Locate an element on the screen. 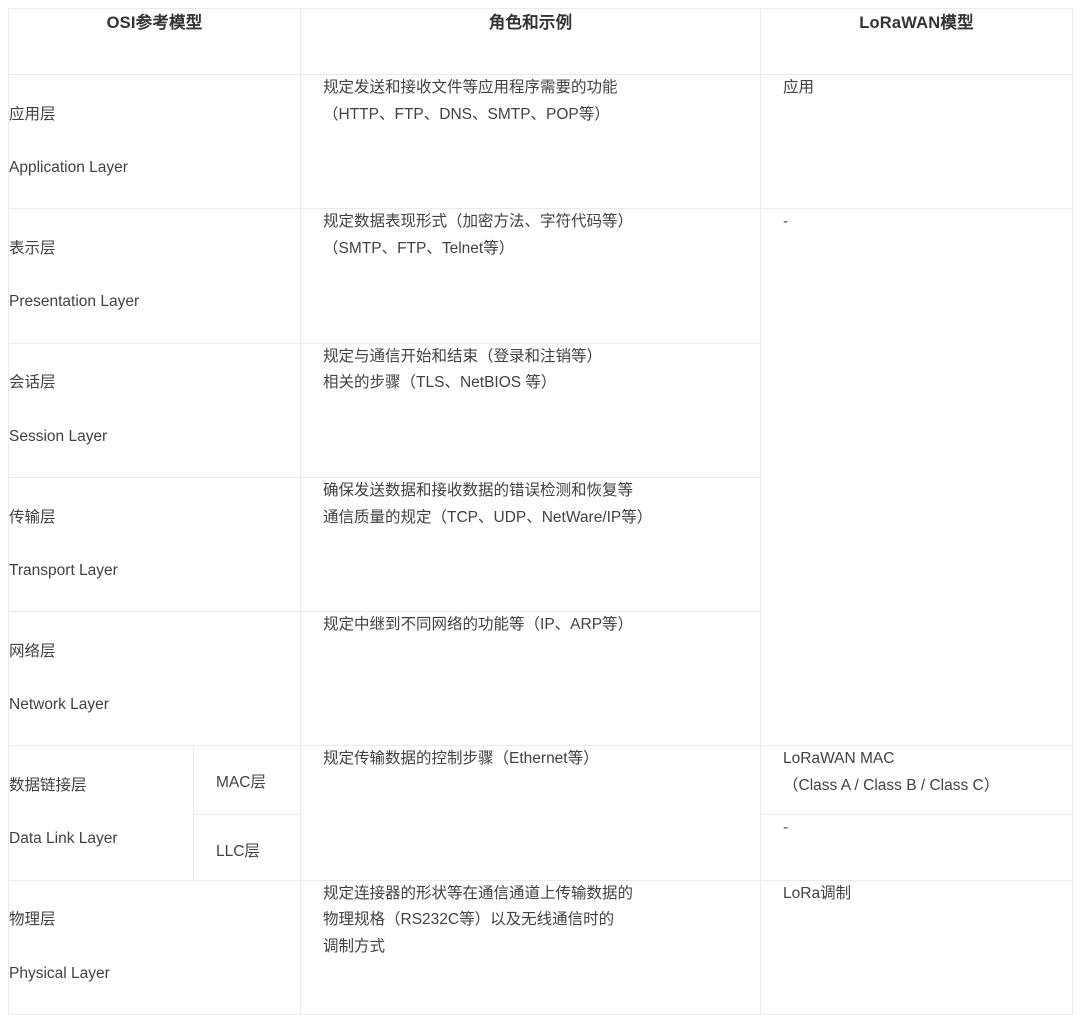 The image size is (1080, 1015). role-presentation: 规定数据表现形式（加密方法、字符代码等） （SMTP、FTP、Telnet等） is located at coordinates (531, 276).